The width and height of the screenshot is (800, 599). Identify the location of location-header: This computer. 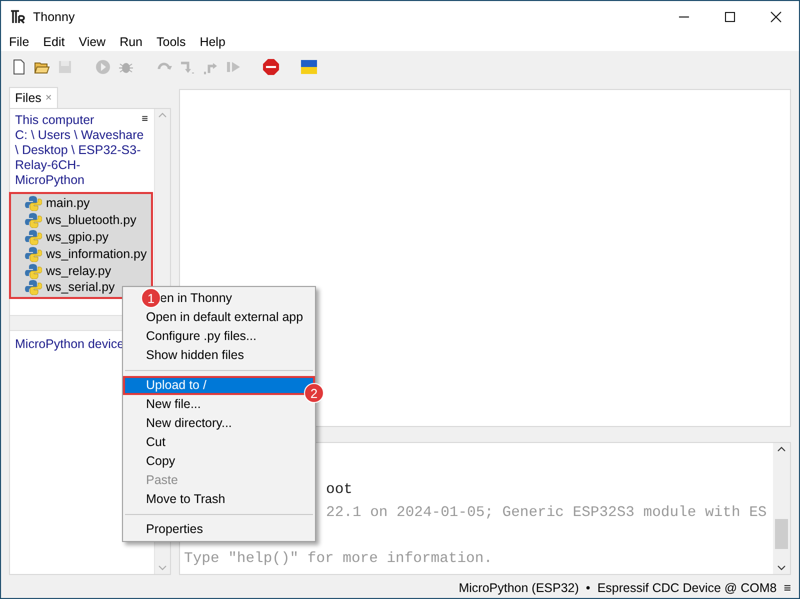
(54, 120).